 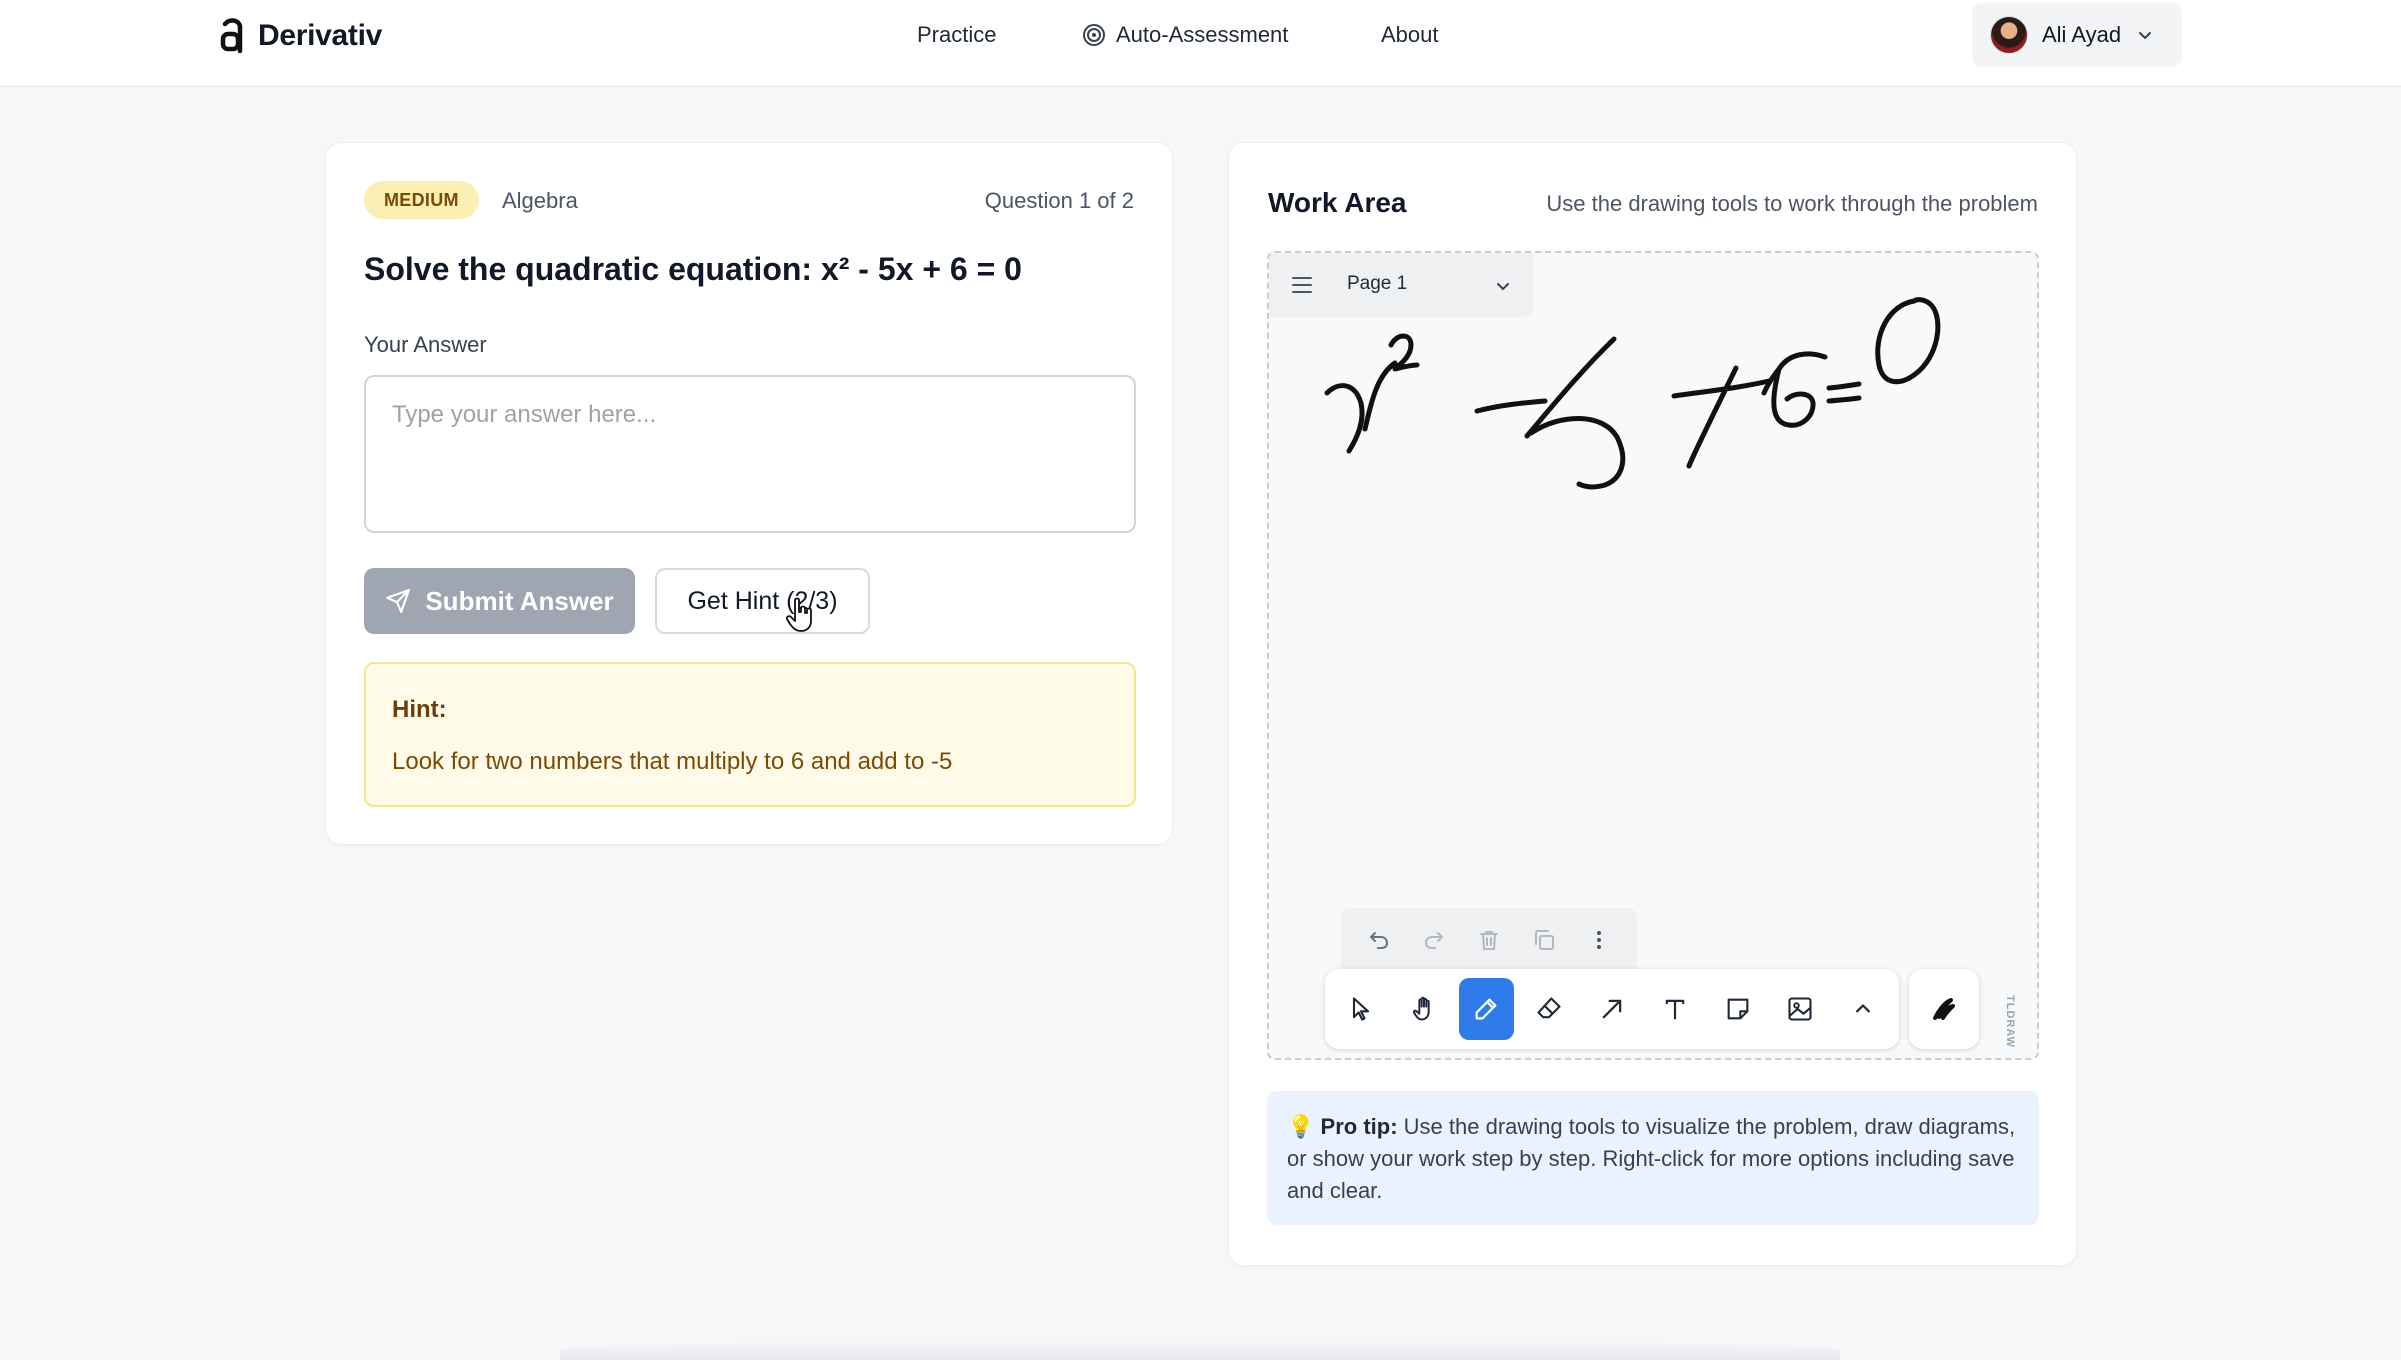 I want to click on topic-label: Algebra, so click(x=540, y=200).